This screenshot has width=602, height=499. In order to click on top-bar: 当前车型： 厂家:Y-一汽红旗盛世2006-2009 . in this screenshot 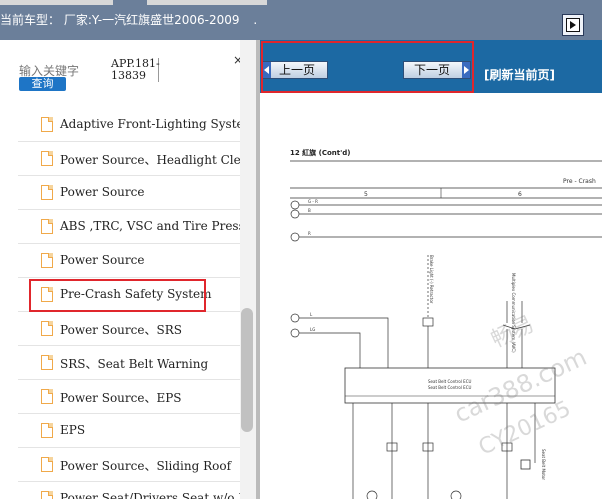, I will do `click(301, 20)`.